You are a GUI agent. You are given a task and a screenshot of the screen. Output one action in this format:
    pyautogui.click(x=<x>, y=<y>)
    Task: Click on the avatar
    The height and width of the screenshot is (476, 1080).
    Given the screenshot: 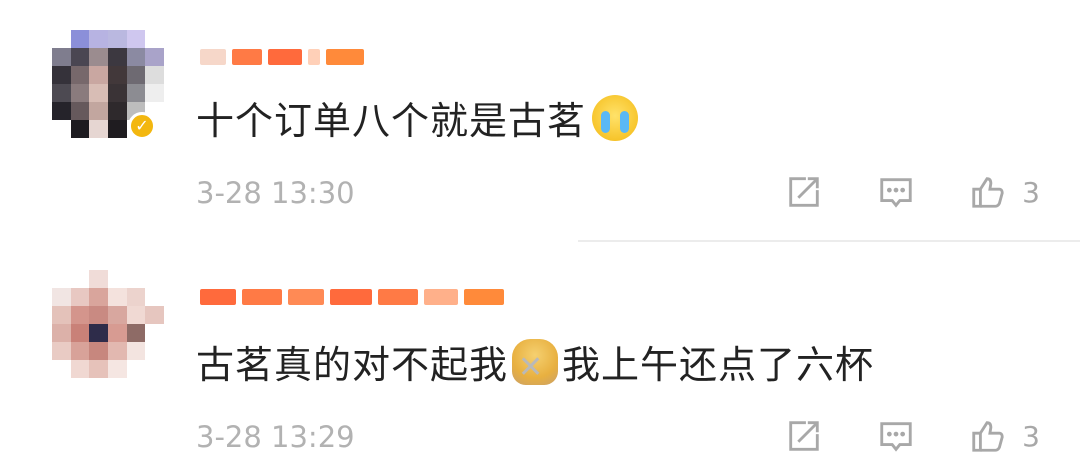 What is the action you would take?
    pyautogui.click(x=108, y=324)
    